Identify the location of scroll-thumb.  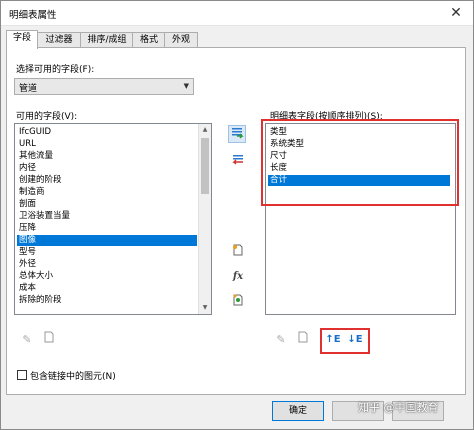
(205, 166).